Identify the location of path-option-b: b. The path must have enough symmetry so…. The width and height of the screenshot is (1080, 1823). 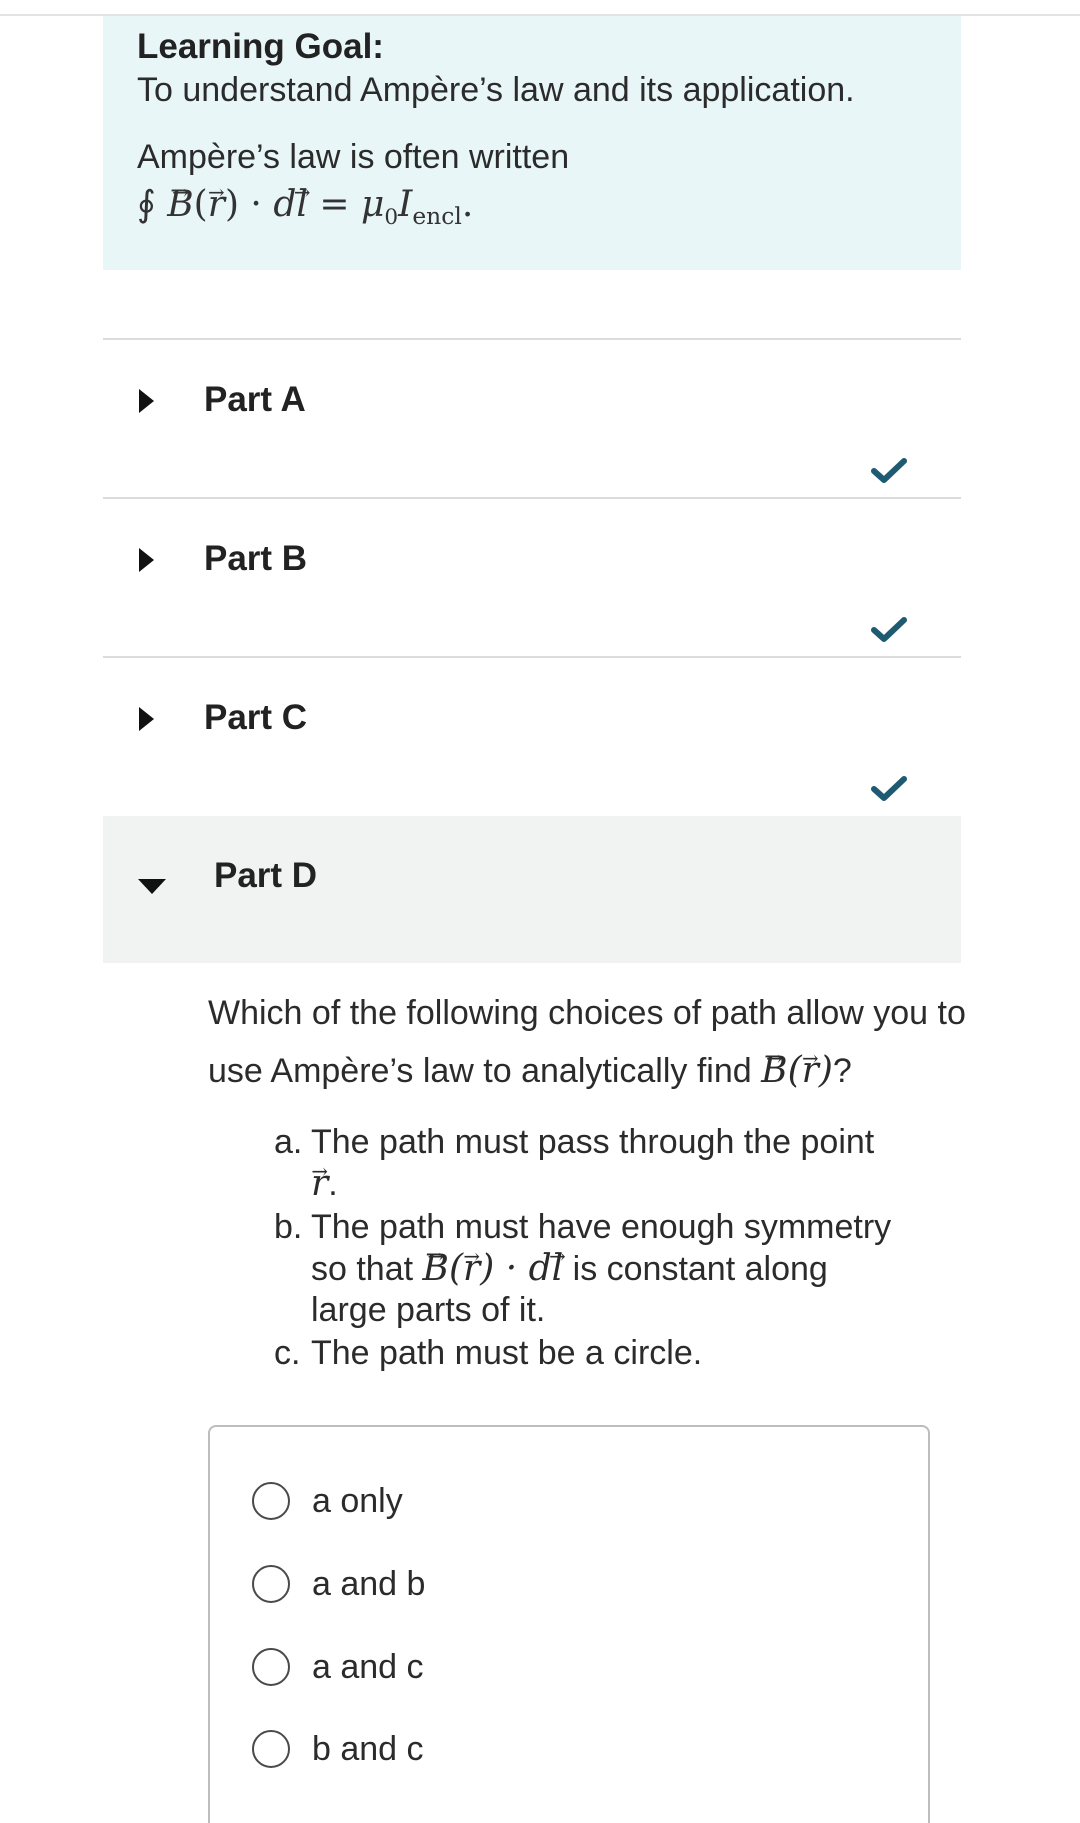
(584, 1269).